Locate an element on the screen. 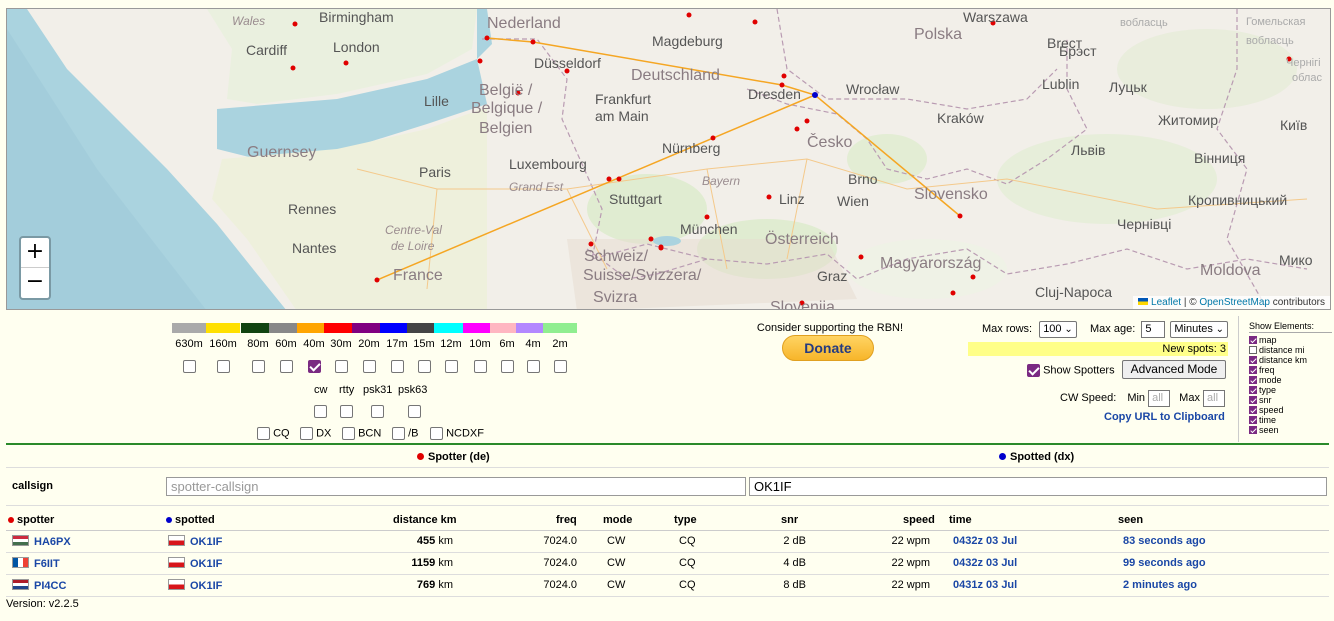  col-mode: mode is located at coordinates (617, 520).